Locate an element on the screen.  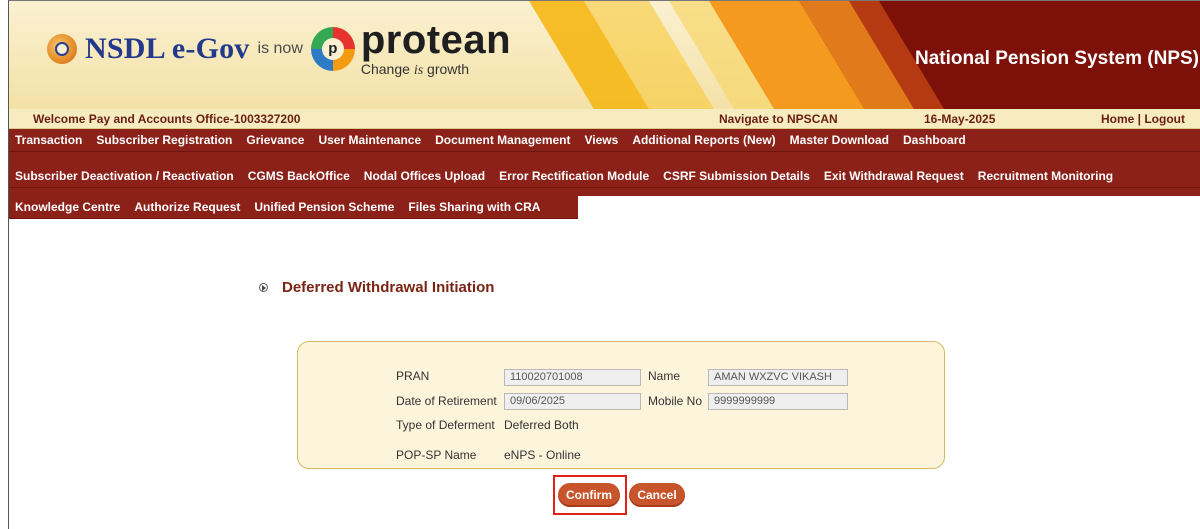
pop-sp-name-value: eNPS - Online is located at coordinates (542, 455).